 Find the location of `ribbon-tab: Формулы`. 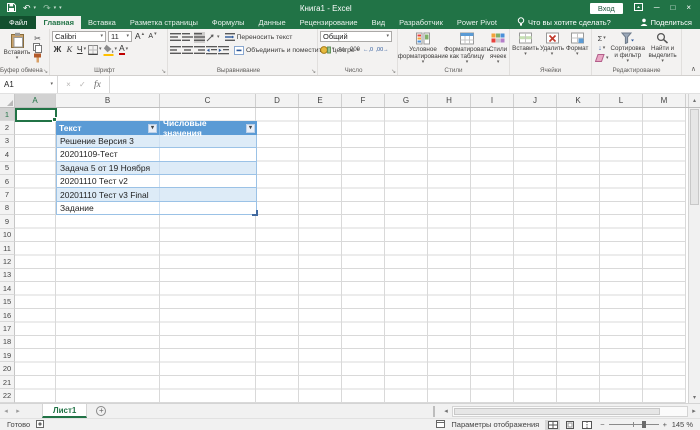

ribbon-tab: Формулы is located at coordinates (228, 22).